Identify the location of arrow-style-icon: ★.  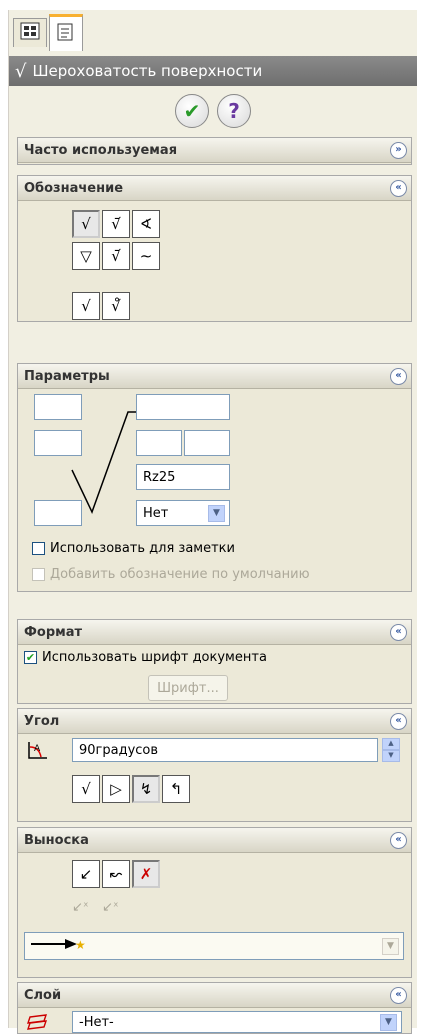
(61, 946).